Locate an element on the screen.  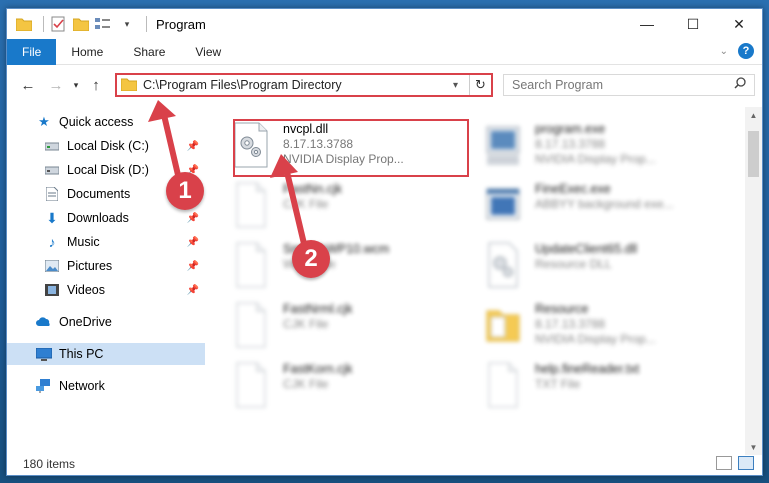
callout-badge-1: 1 is located at coordinates (185, 191).